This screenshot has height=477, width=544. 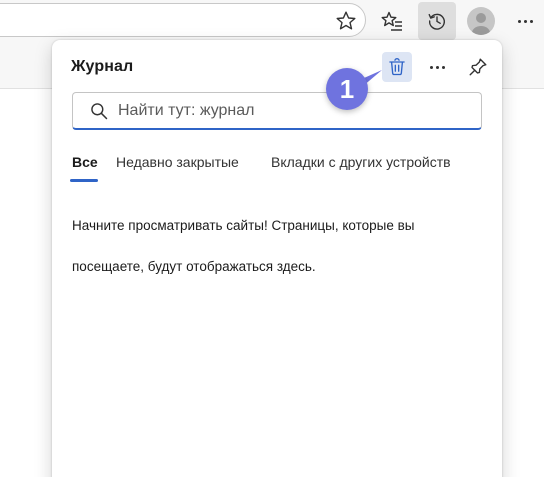 I want to click on history-search-box, so click(x=277, y=111).